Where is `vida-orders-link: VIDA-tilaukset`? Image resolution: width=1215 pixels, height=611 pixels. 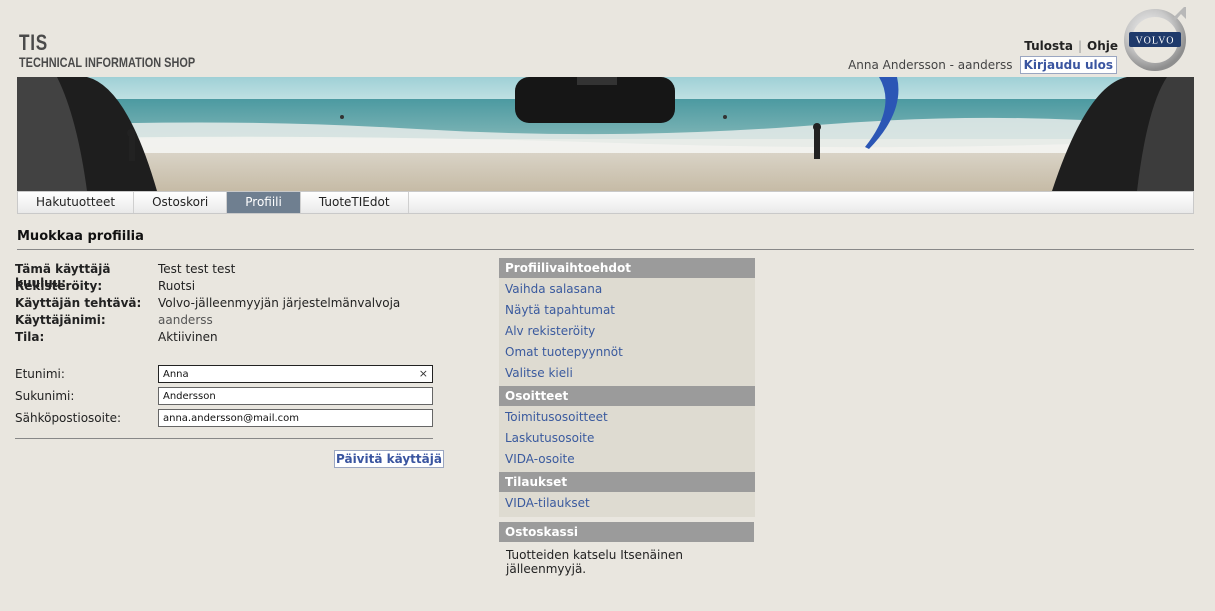
vida-orders-link: VIDA-tilaukset is located at coordinates (627, 503).